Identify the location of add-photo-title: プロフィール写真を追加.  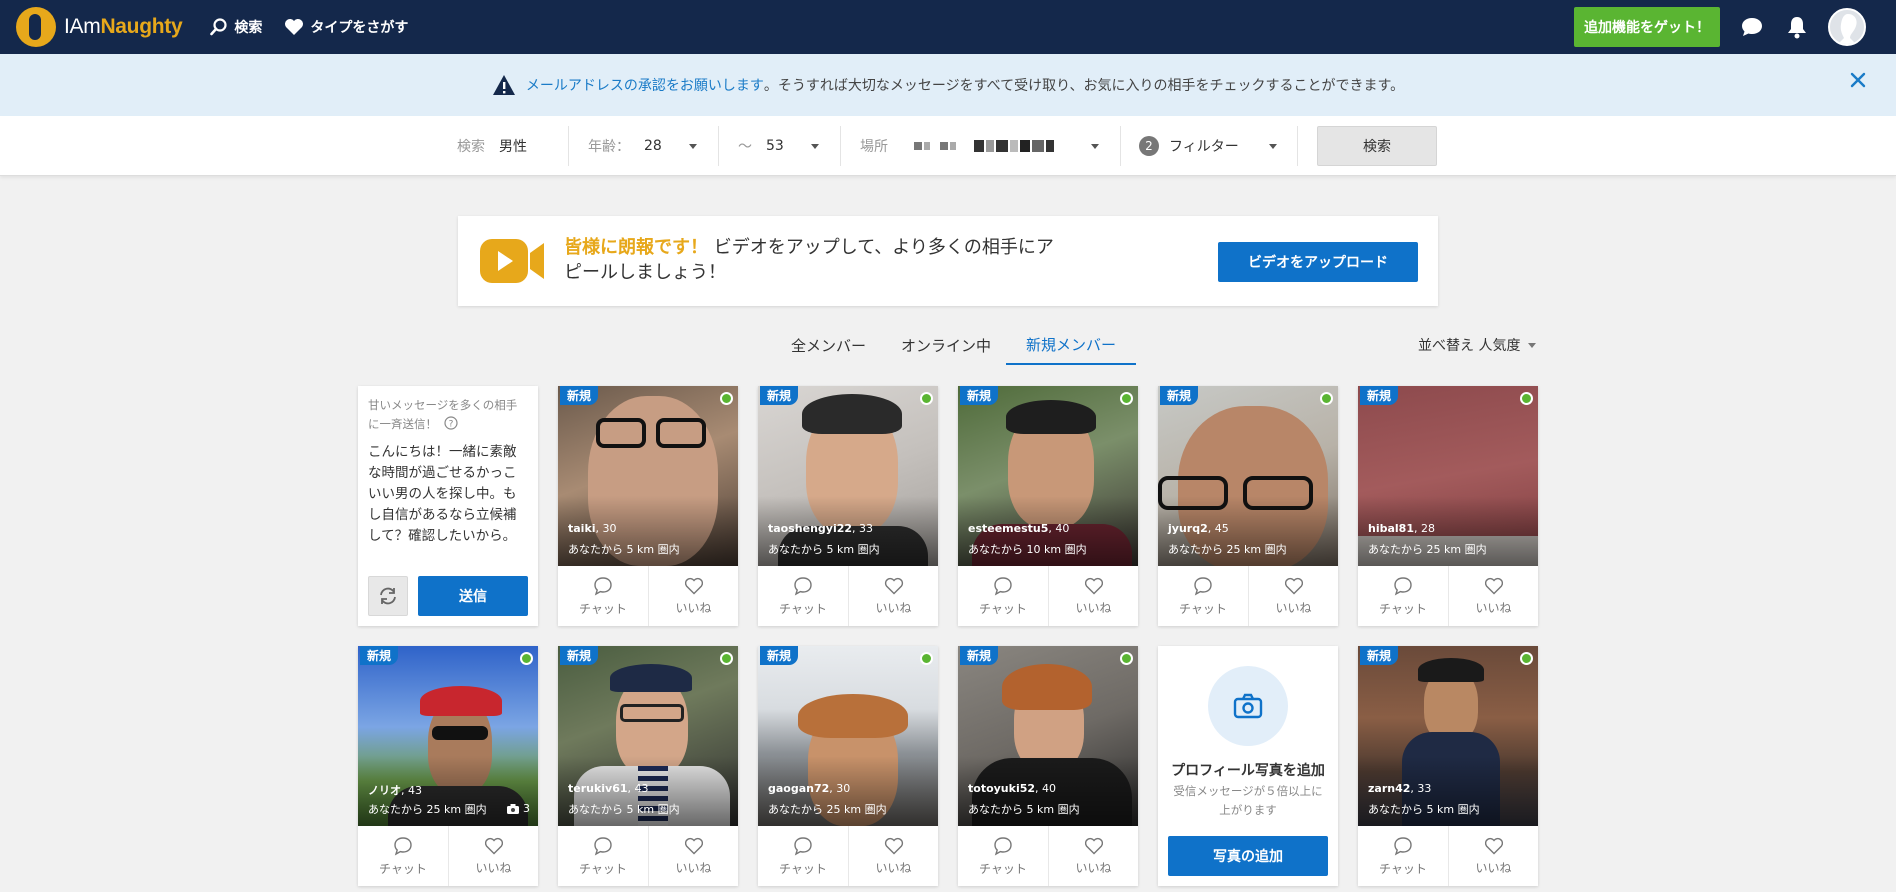
(1248, 771).